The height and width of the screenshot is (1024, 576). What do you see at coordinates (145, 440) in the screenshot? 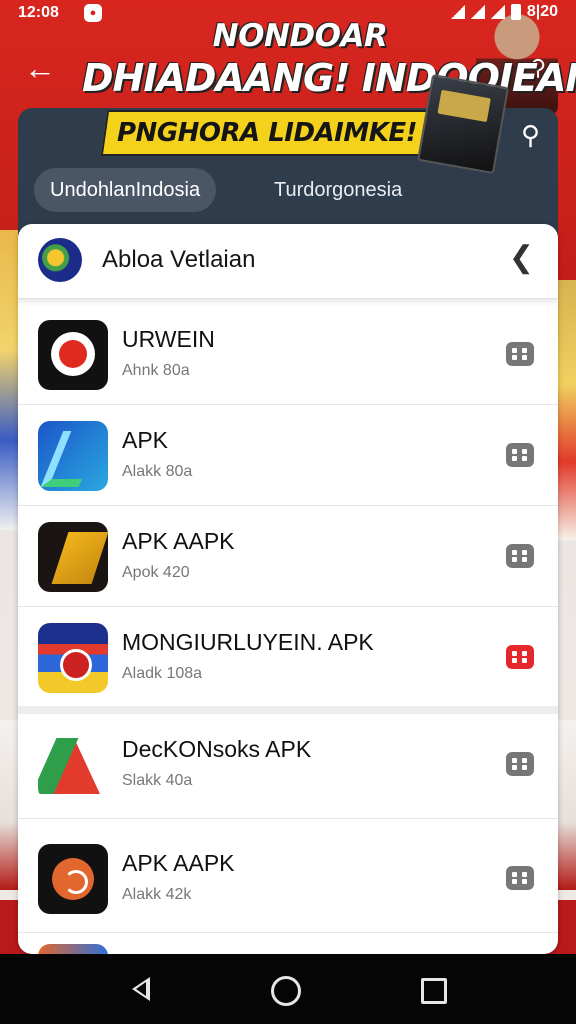
I see `app-name: APK` at bounding box center [145, 440].